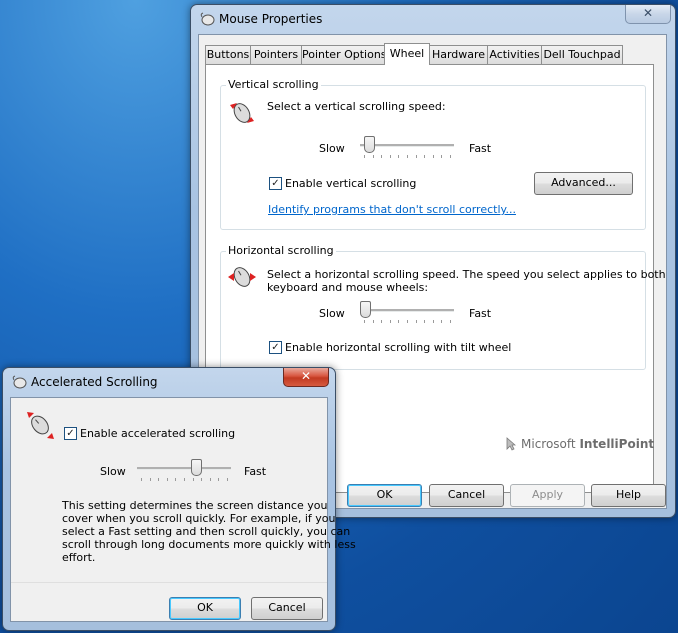 The image size is (678, 633). What do you see at coordinates (276, 54) in the screenshot?
I see `tab-pointers: Pointers` at bounding box center [276, 54].